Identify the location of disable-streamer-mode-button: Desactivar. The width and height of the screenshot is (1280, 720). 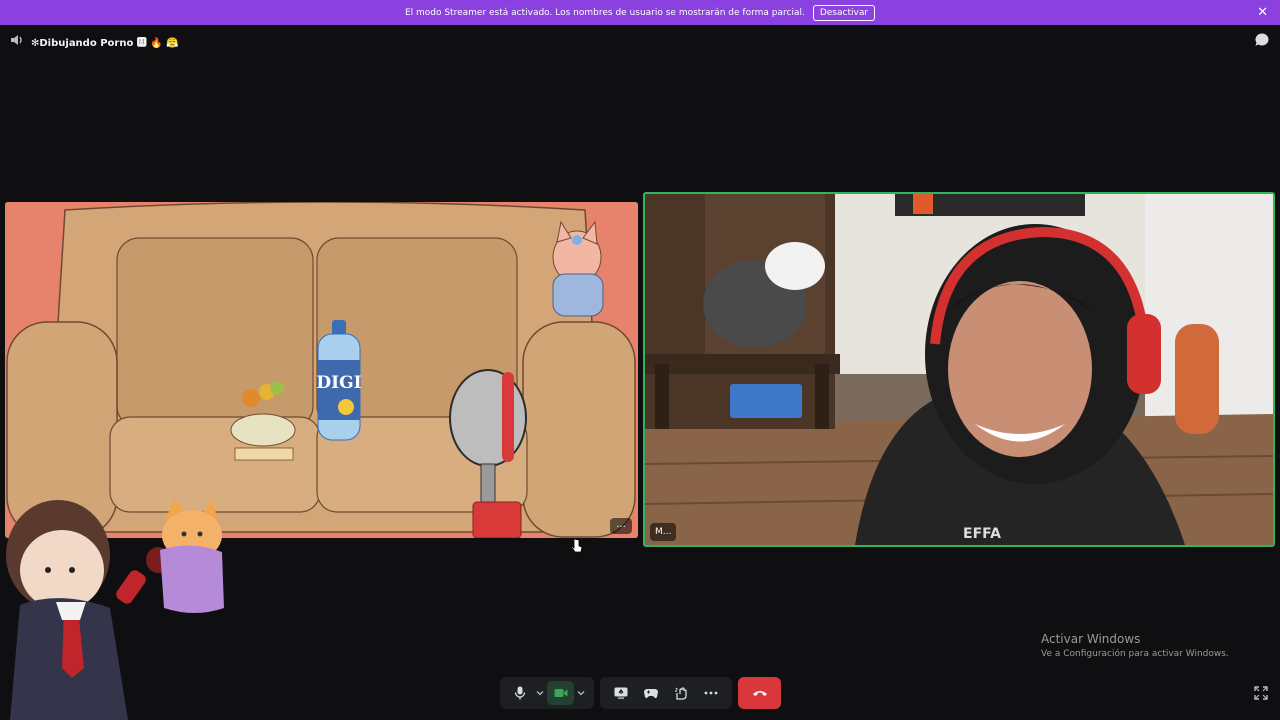
(844, 12).